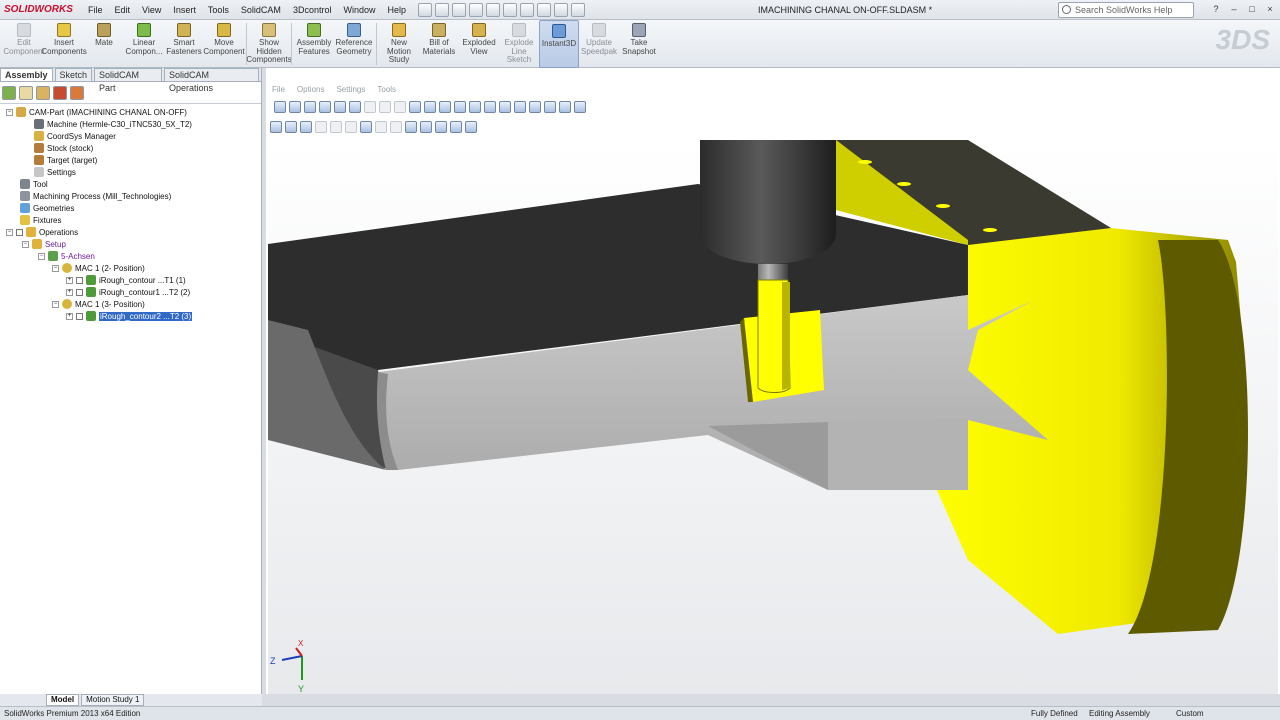 Image resolution: width=1280 pixels, height=720 pixels. Describe the element at coordinates (280, 107) in the screenshot. I see `zoom-to-fit-icon` at that location.